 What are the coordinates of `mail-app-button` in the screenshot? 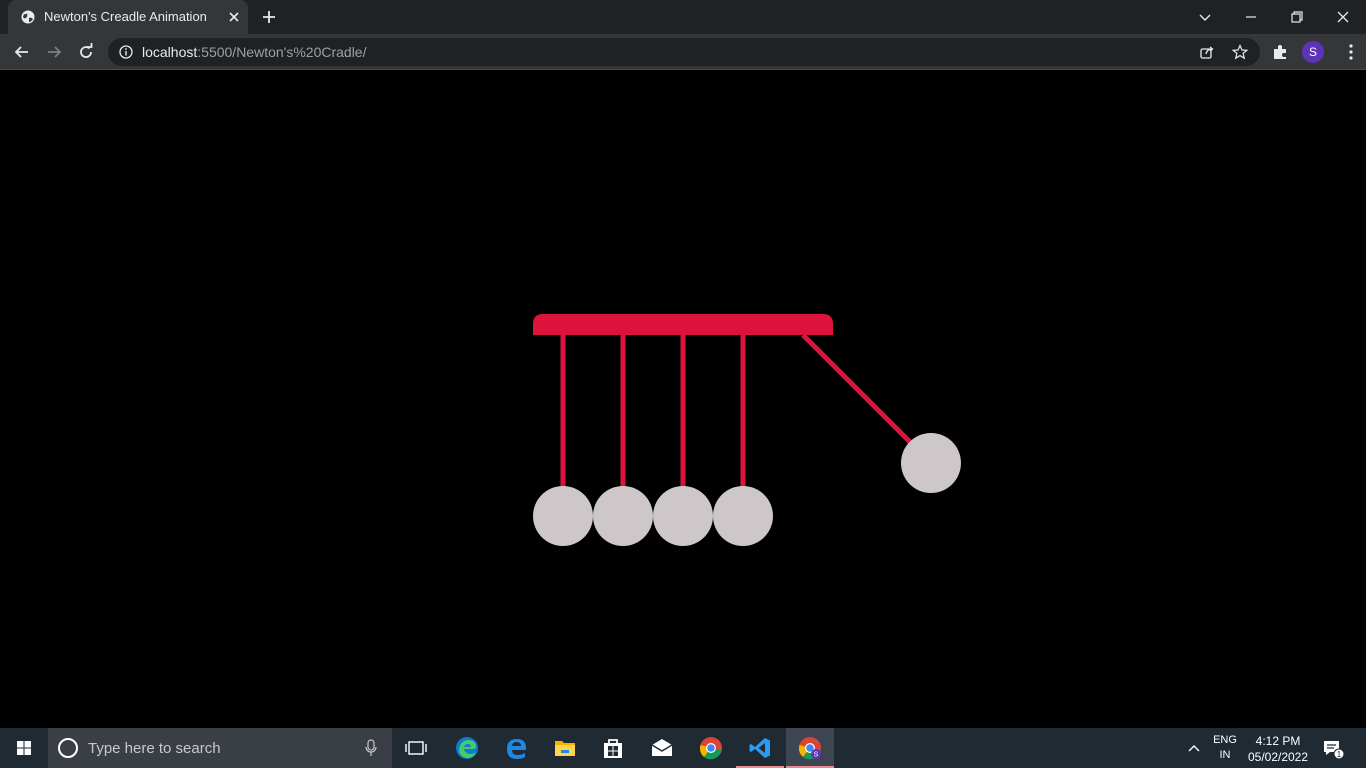 It's located at (662, 748).